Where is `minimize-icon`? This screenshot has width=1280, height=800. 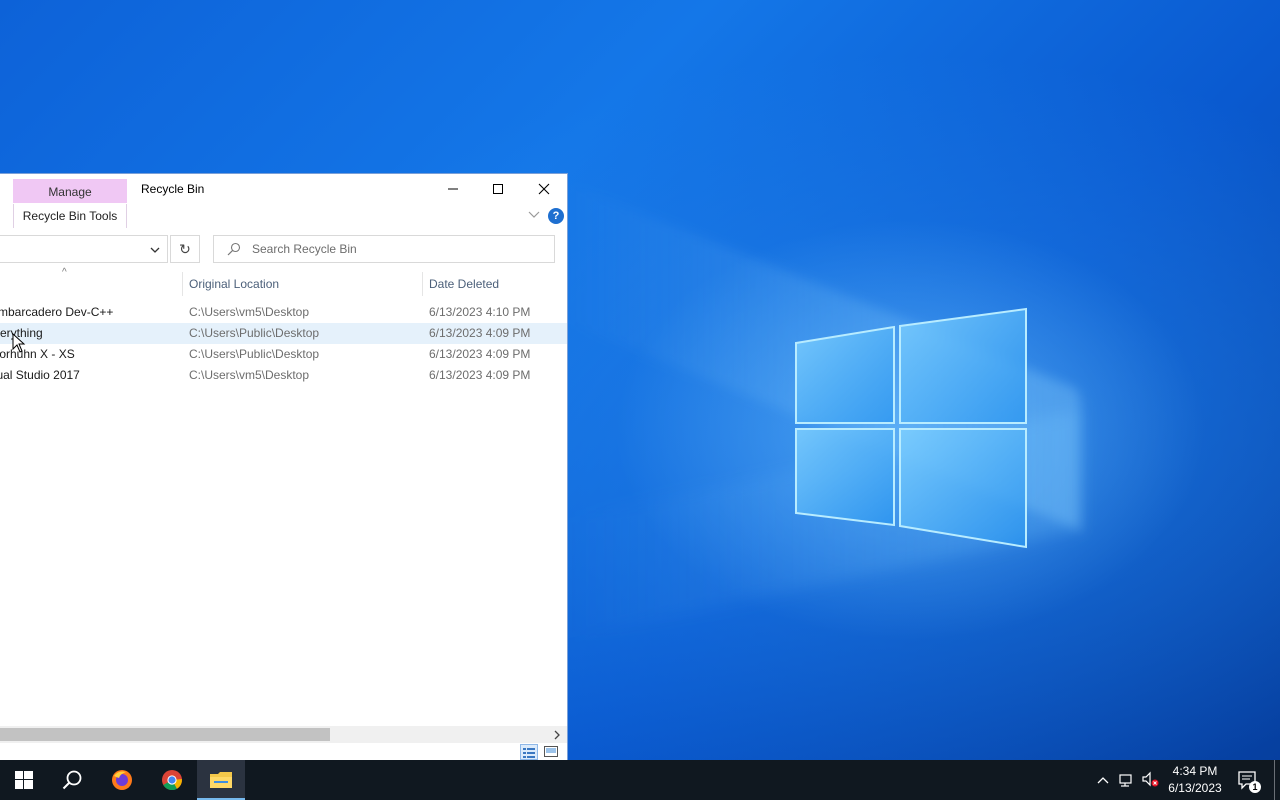 minimize-icon is located at coordinates (453, 189).